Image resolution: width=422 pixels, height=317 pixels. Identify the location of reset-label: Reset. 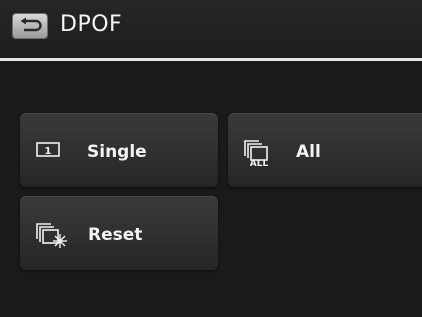
(115, 235).